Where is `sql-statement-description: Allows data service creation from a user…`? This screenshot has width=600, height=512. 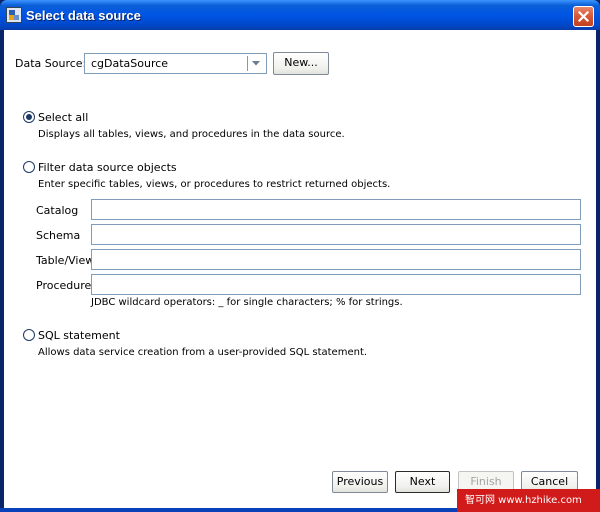 sql-statement-description: Allows data service creation from a user… is located at coordinates (203, 352).